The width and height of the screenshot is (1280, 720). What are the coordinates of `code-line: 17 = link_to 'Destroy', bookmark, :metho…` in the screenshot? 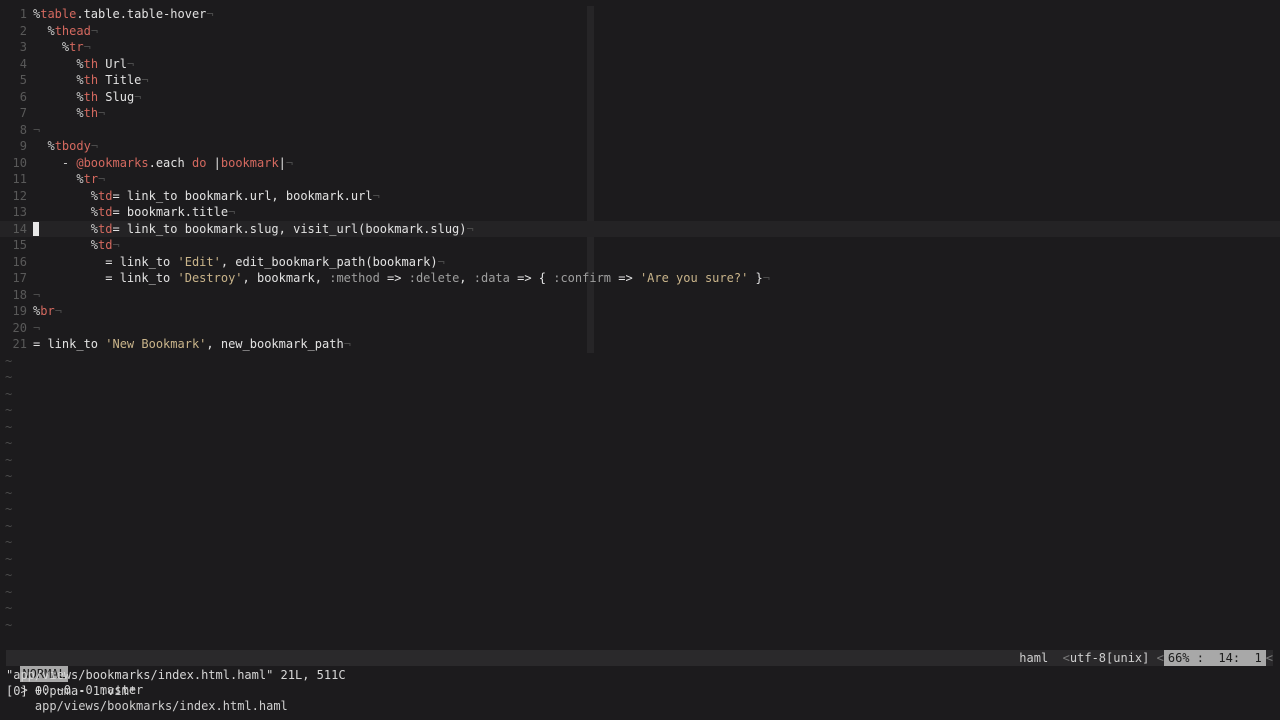 It's located at (640, 278).